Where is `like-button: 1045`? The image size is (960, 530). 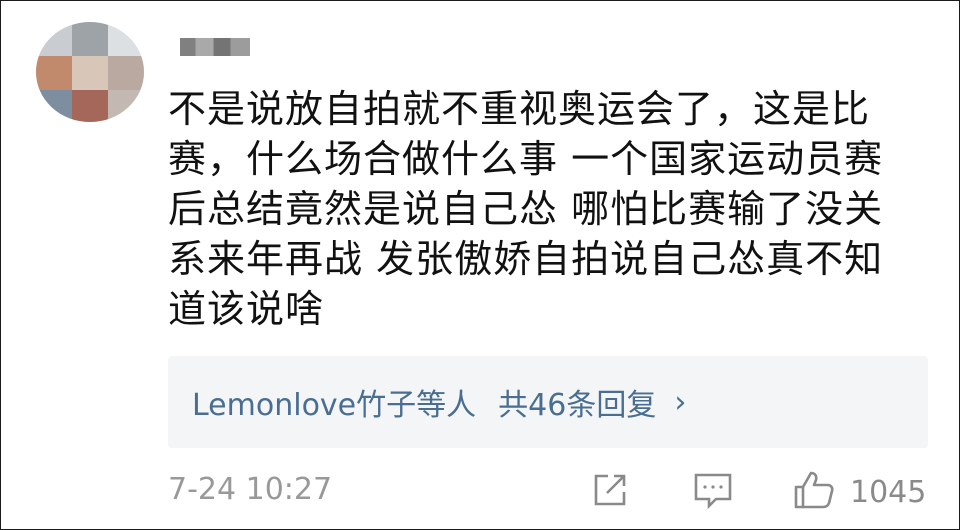
like-button: 1045 is located at coordinates (859, 492).